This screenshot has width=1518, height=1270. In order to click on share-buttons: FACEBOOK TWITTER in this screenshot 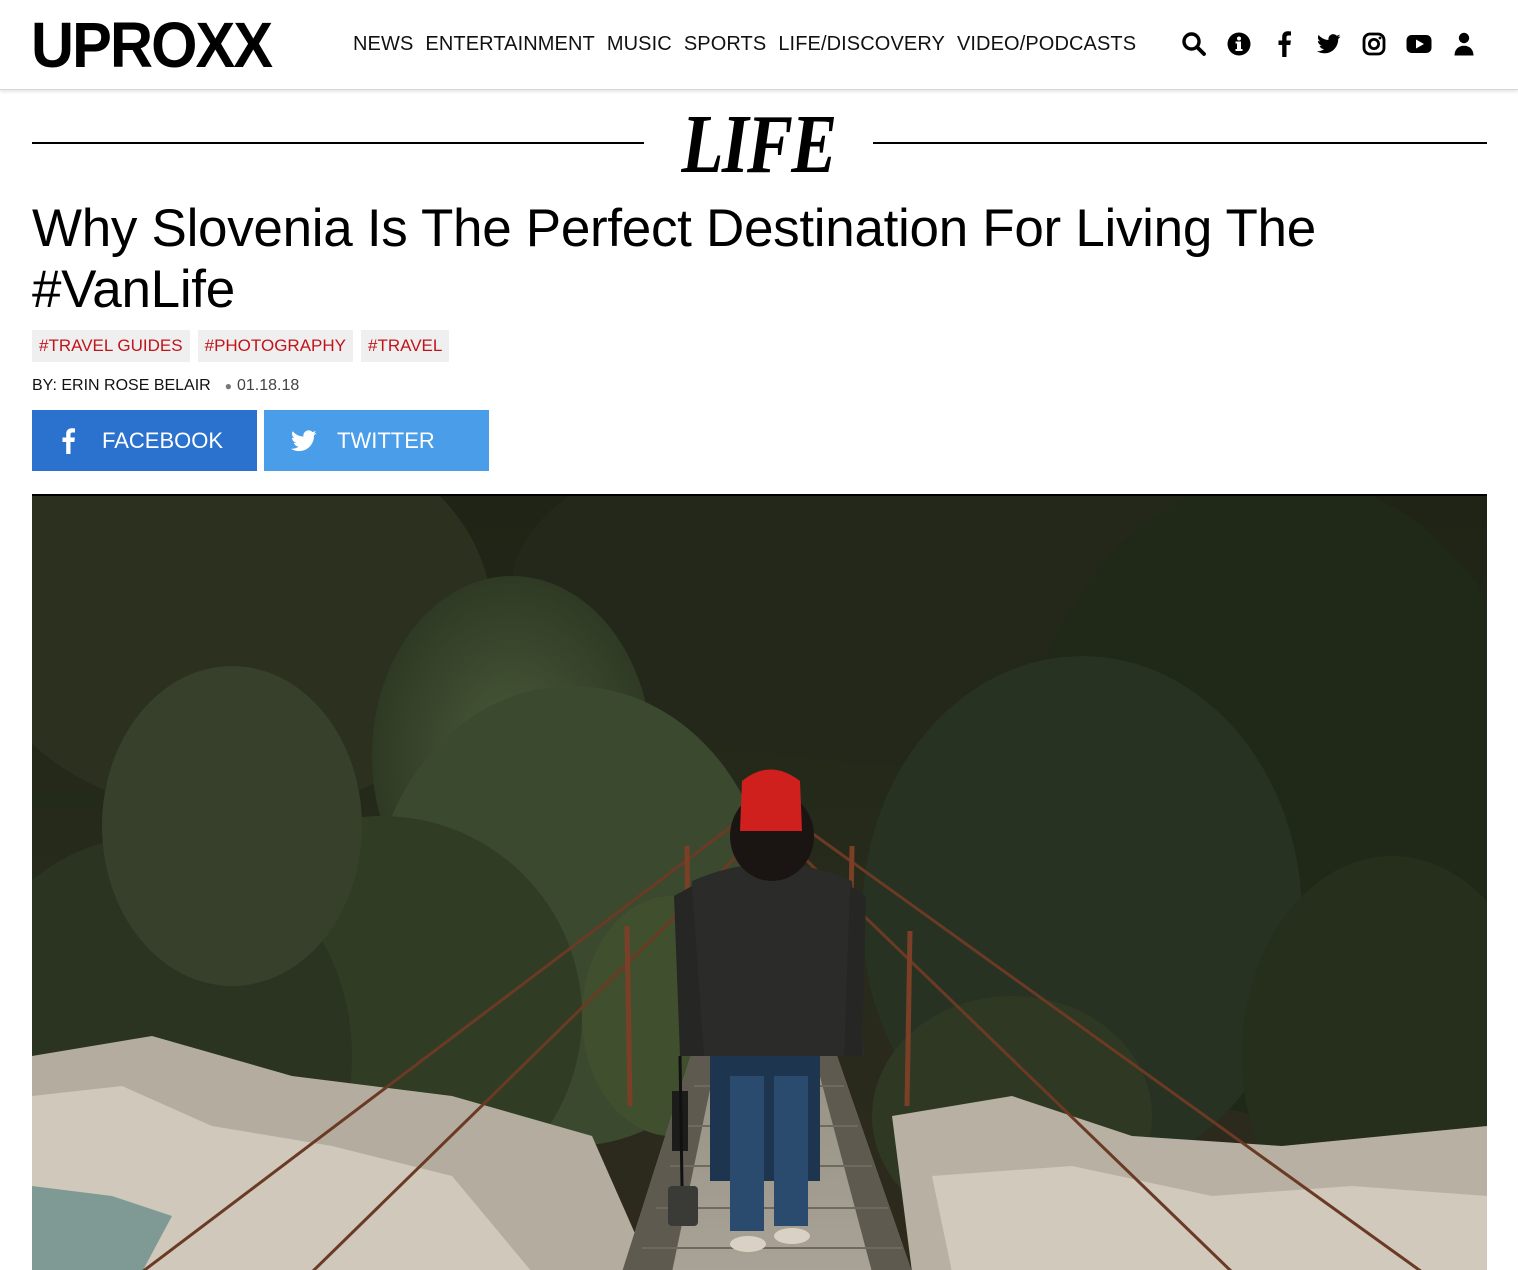, I will do `click(264, 440)`.